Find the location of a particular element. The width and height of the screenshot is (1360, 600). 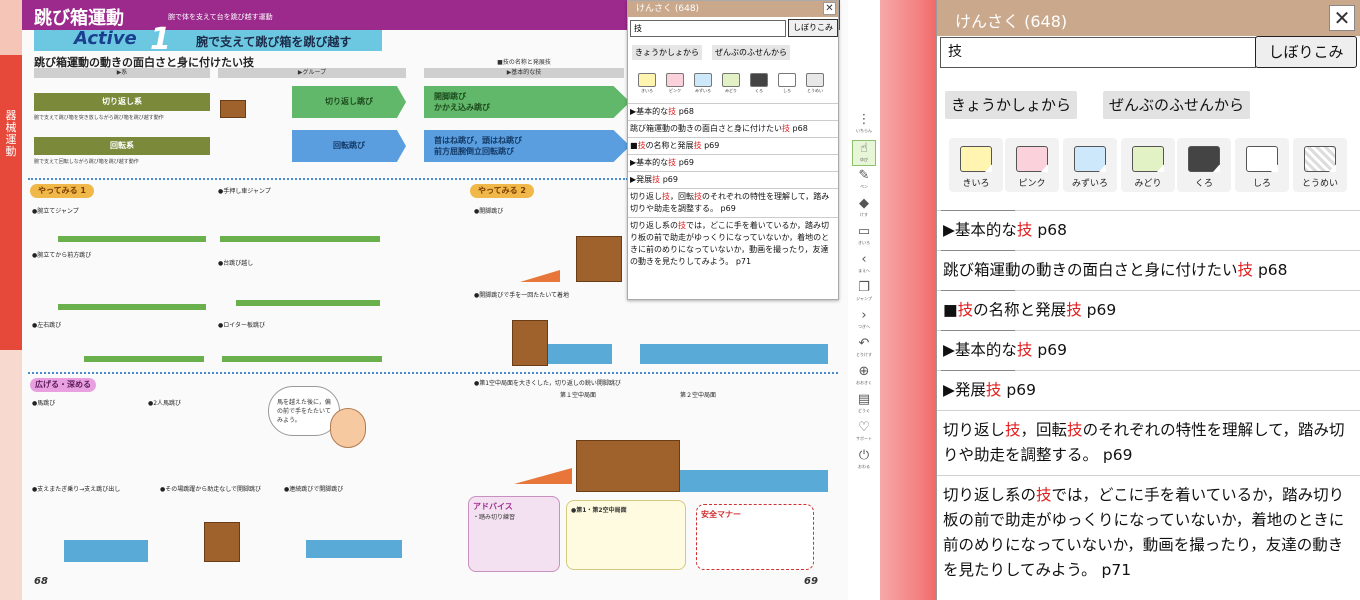

toolbar-label: ジャンプ is located at coordinates (864, 298).